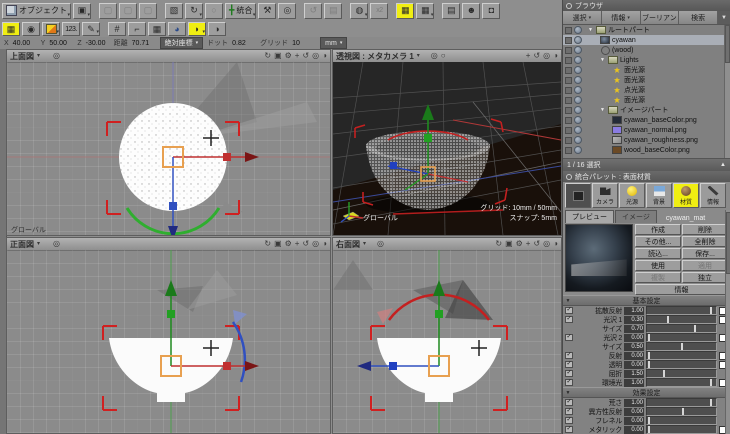 This screenshot has height=434, width=730. I want to click on material-scrollbar-thumb, so click(728, 243).